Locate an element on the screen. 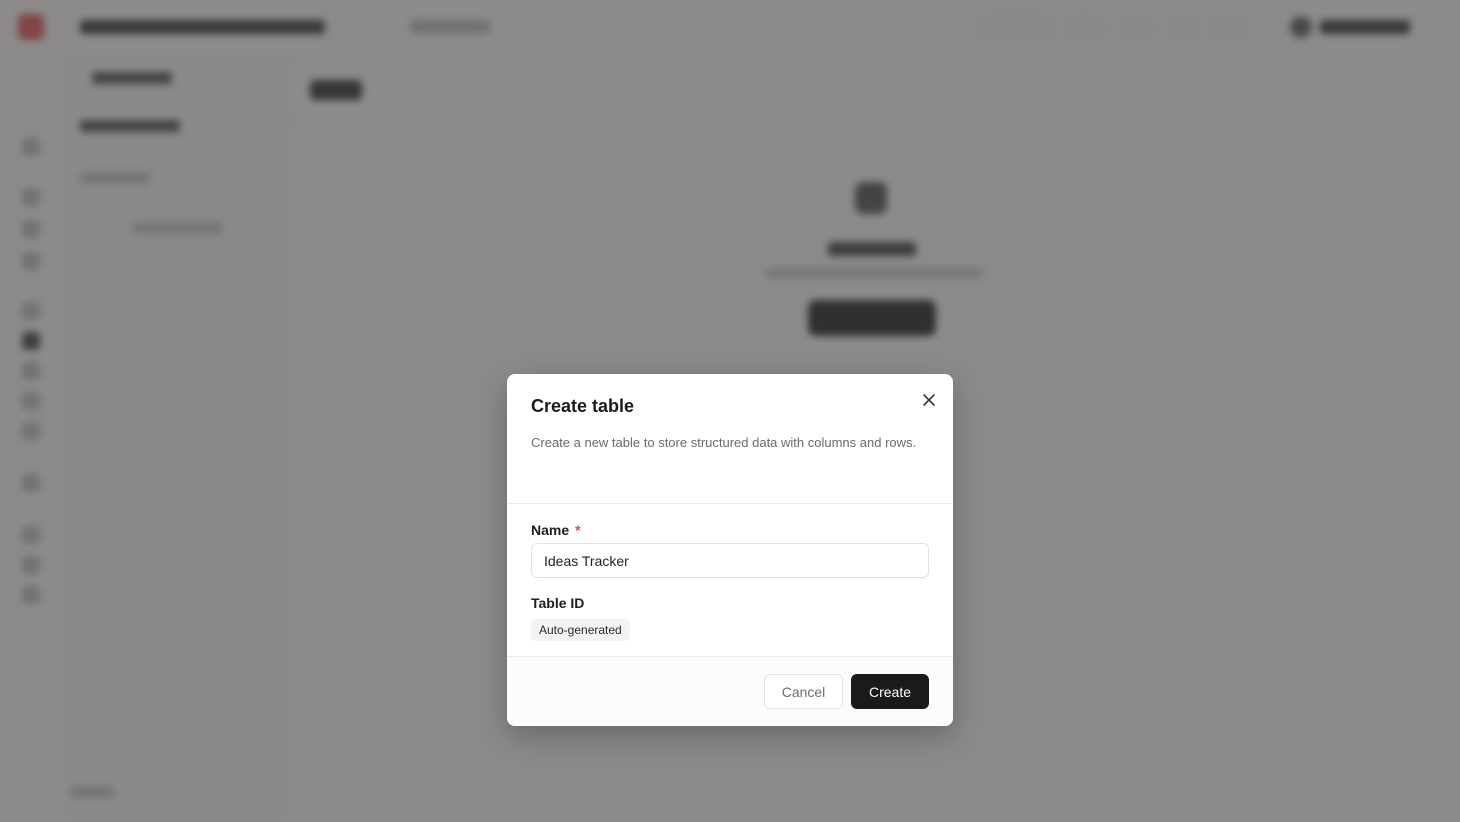 The width and height of the screenshot is (1460, 822). table-id-badge: Auto-generated is located at coordinates (580, 630).